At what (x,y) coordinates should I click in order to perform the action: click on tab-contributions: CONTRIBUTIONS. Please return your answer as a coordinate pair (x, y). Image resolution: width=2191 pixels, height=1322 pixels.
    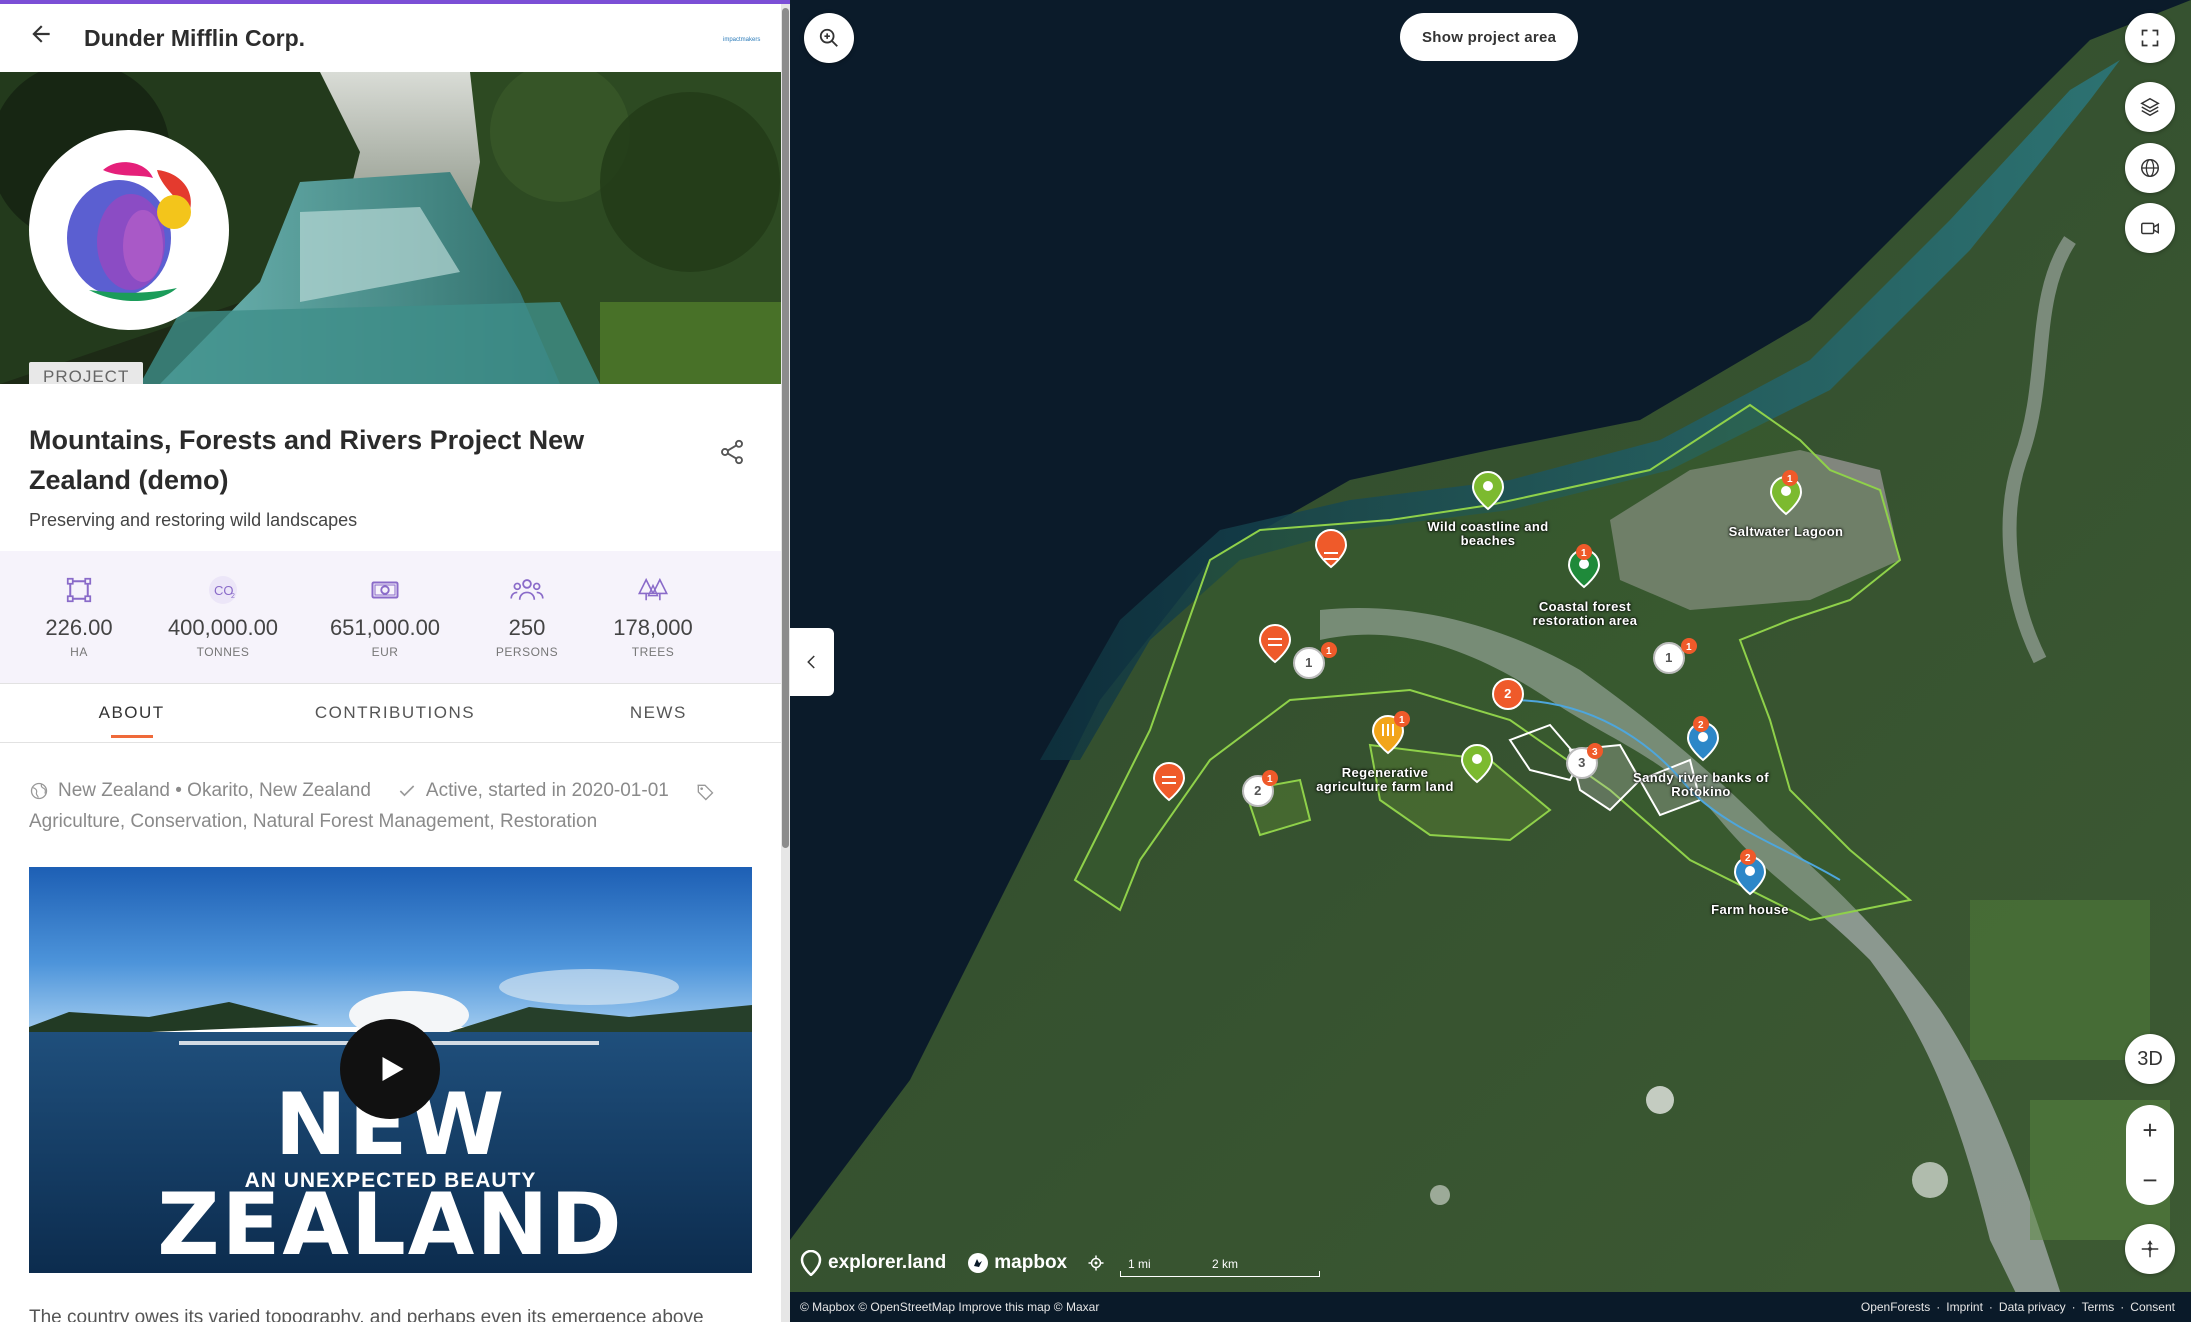
    Looking at the image, I should click on (394, 713).